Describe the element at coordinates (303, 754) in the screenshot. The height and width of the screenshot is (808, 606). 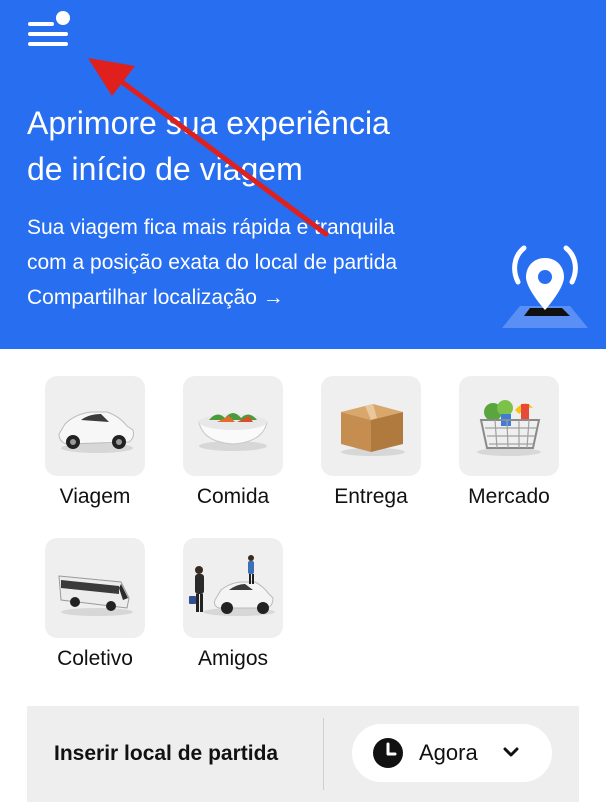
I see `pickup-bar: Inserir local de partida Agora` at that location.